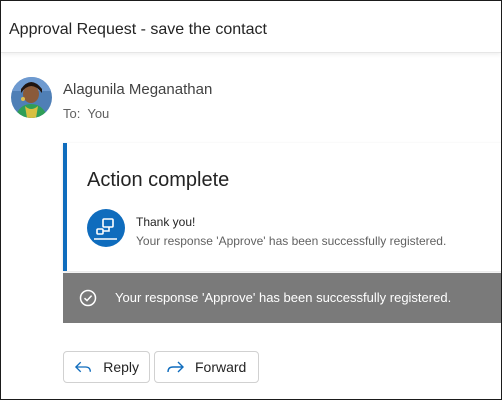  I want to click on forward-label: Forward, so click(221, 367).